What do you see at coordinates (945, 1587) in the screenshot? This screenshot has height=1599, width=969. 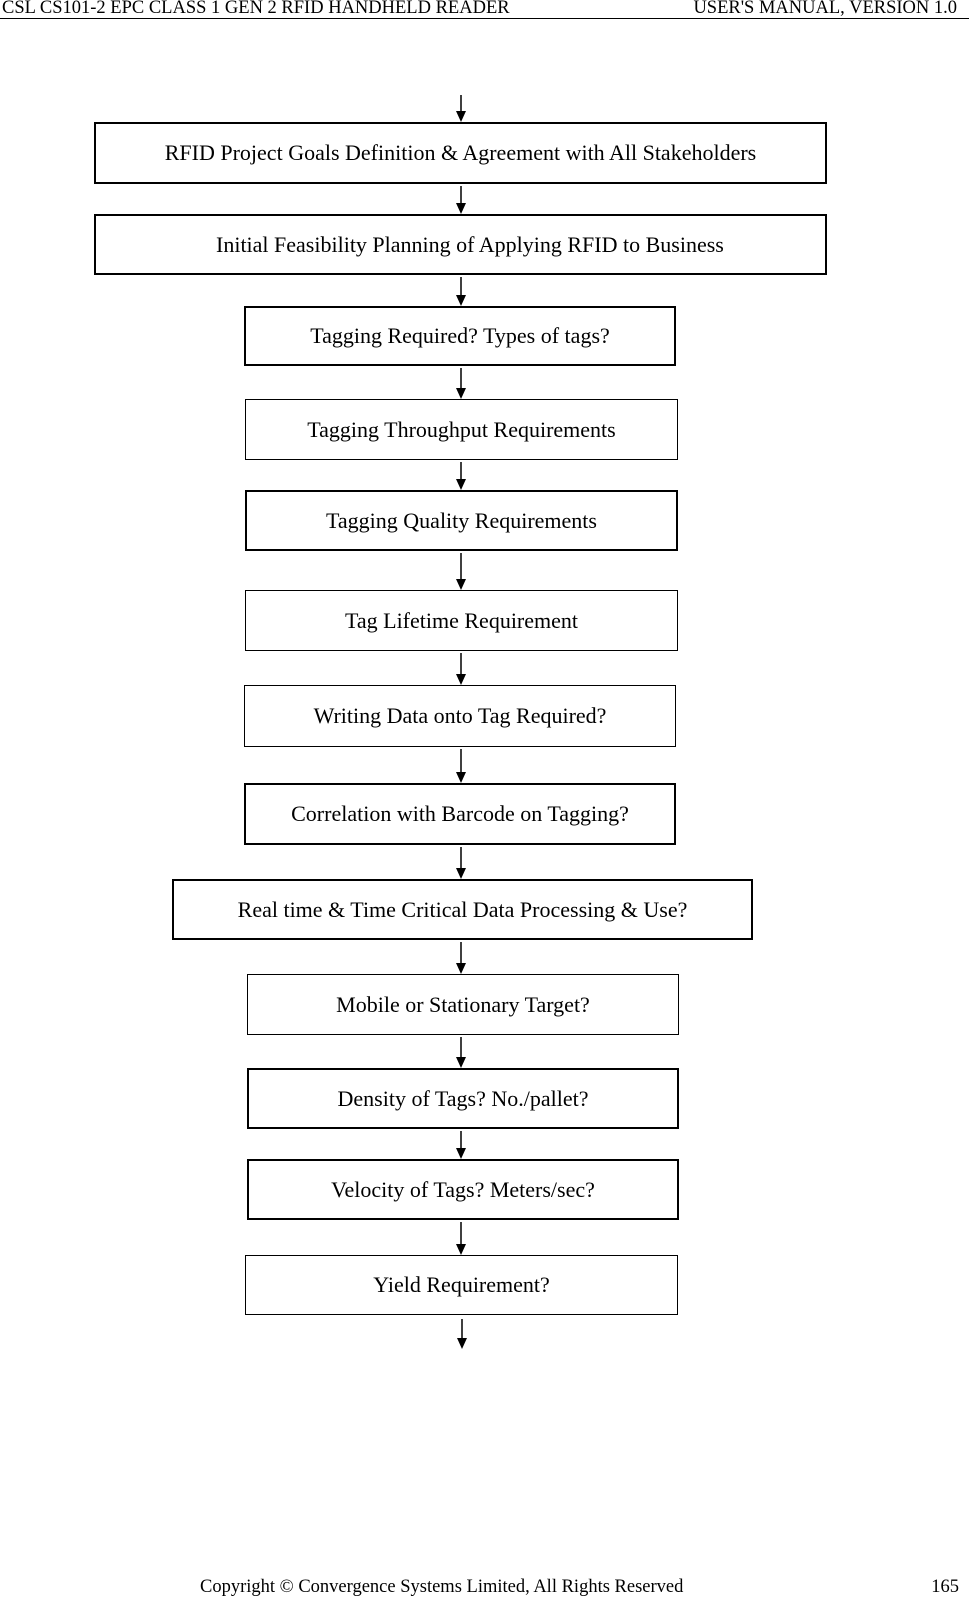 I see `page-number: 165` at bounding box center [945, 1587].